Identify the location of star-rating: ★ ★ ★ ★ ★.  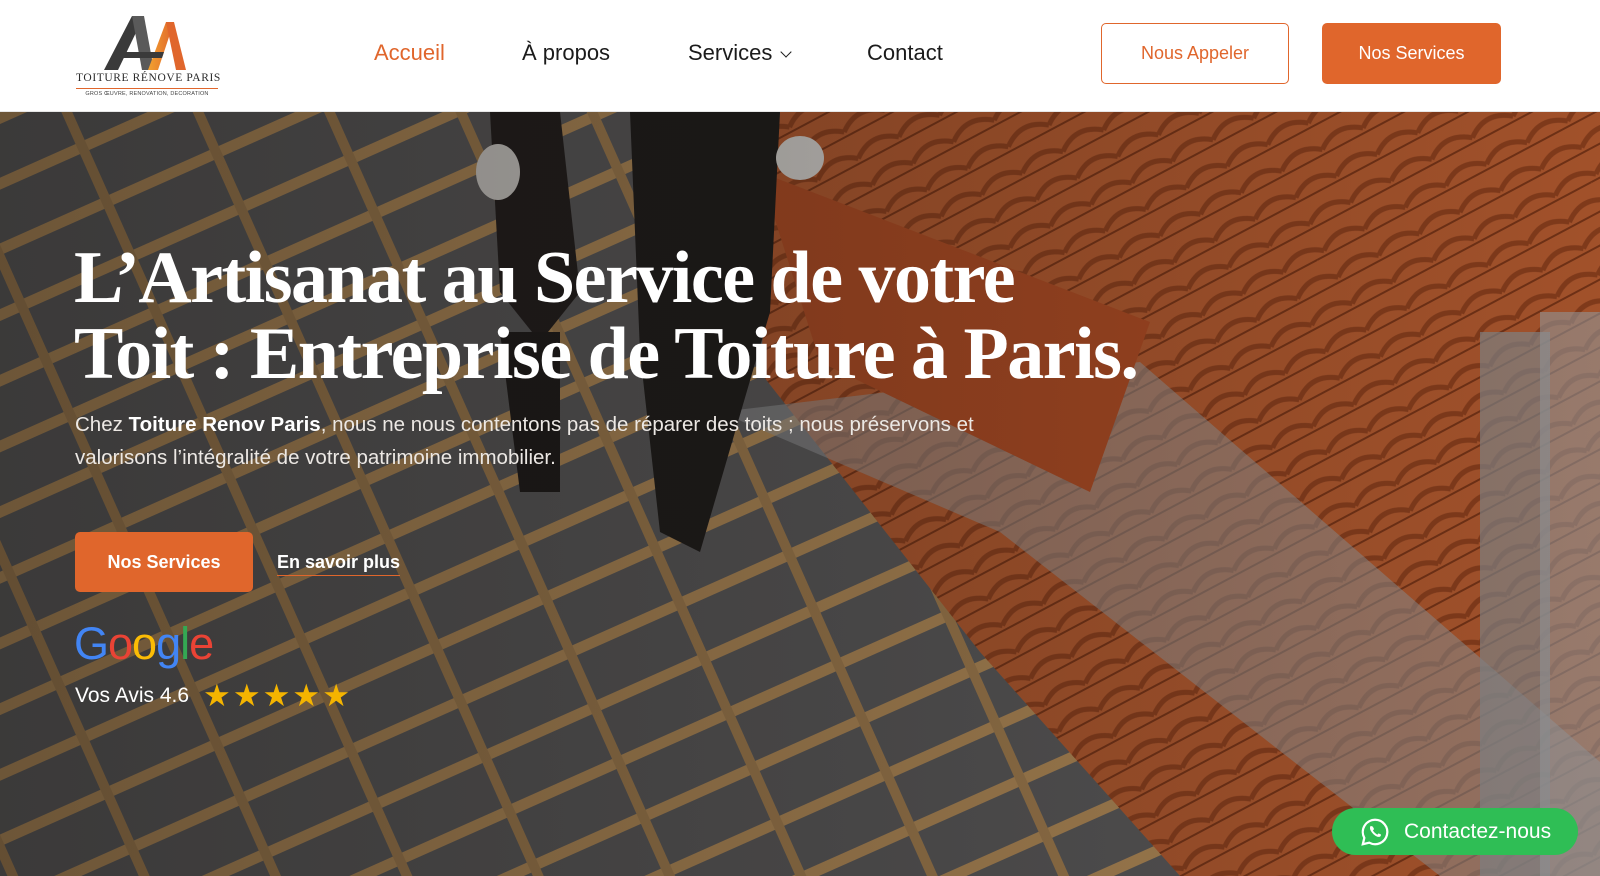
(277, 695).